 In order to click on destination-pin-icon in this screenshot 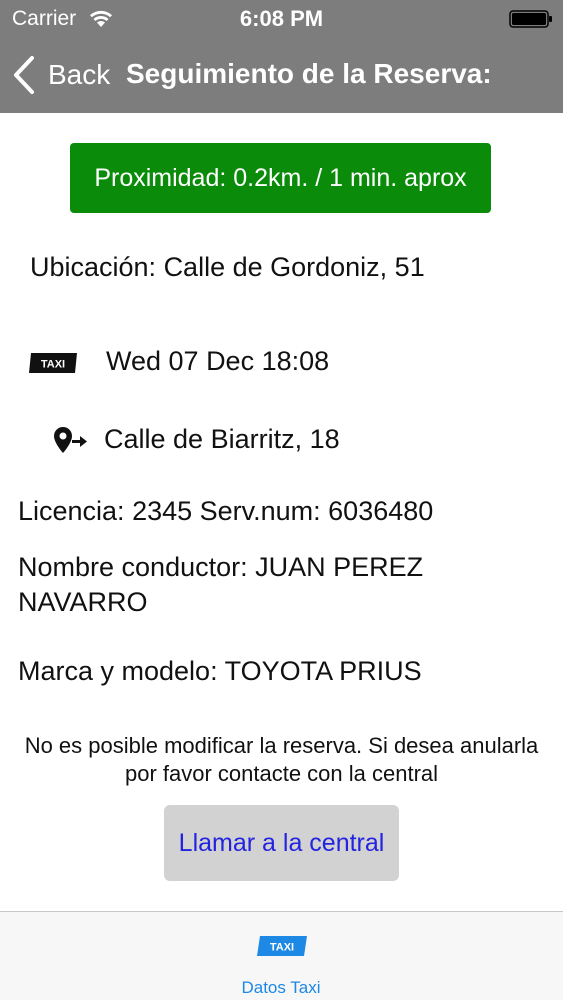, I will do `click(70, 440)`.